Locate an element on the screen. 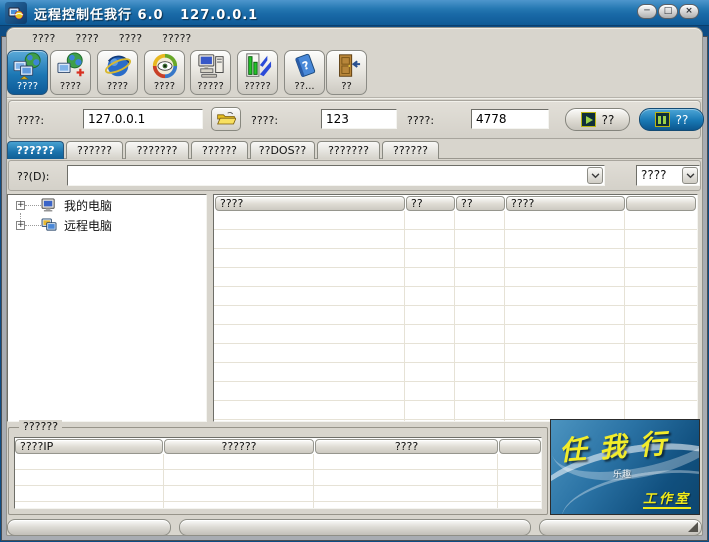  log-table: ????IP ?????? ???? is located at coordinates (278, 473).